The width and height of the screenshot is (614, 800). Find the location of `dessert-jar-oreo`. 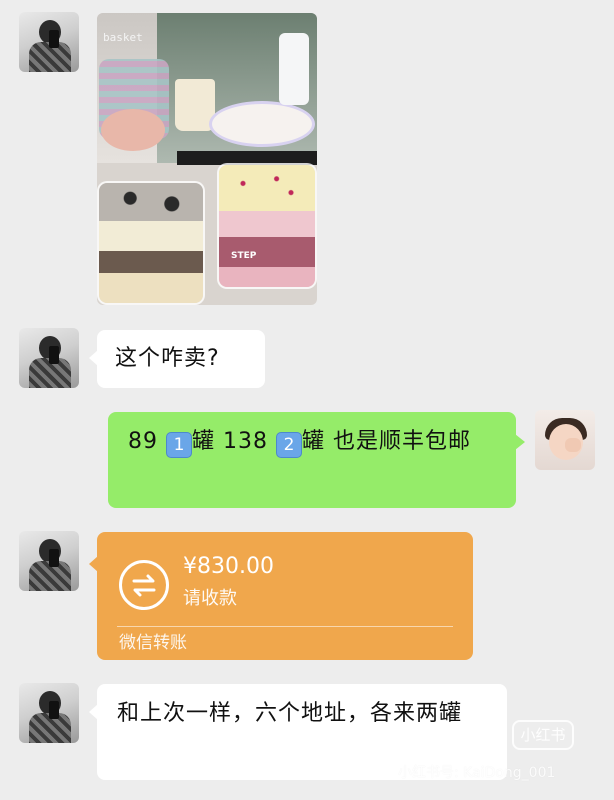

dessert-jar-oreo is located at coordinates (151, 243).